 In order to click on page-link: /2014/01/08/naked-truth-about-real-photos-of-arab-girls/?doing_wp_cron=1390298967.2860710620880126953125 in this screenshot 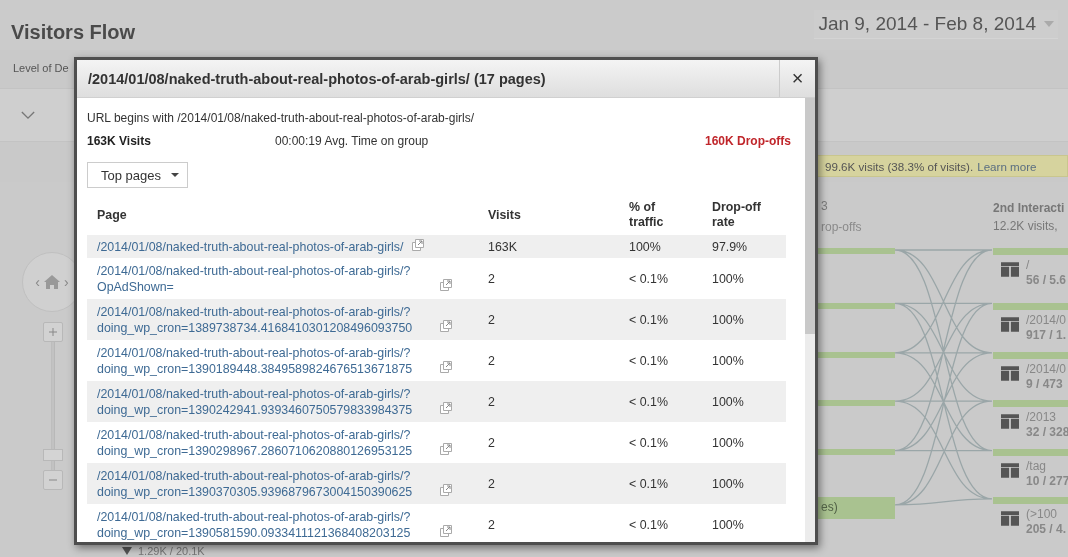, I will do `click(264, 442)`.